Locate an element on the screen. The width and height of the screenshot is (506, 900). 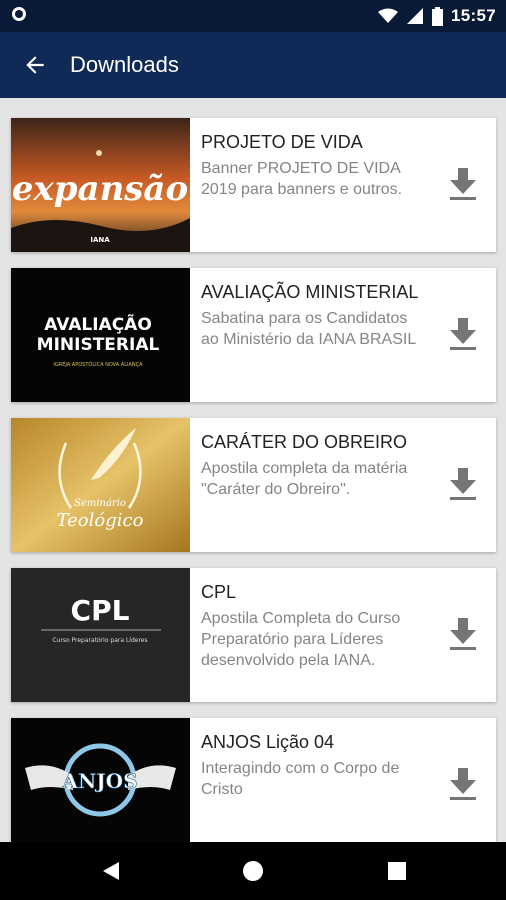
thumbnail-text-anjos: ANJOS is located at coordinates (99, 781).